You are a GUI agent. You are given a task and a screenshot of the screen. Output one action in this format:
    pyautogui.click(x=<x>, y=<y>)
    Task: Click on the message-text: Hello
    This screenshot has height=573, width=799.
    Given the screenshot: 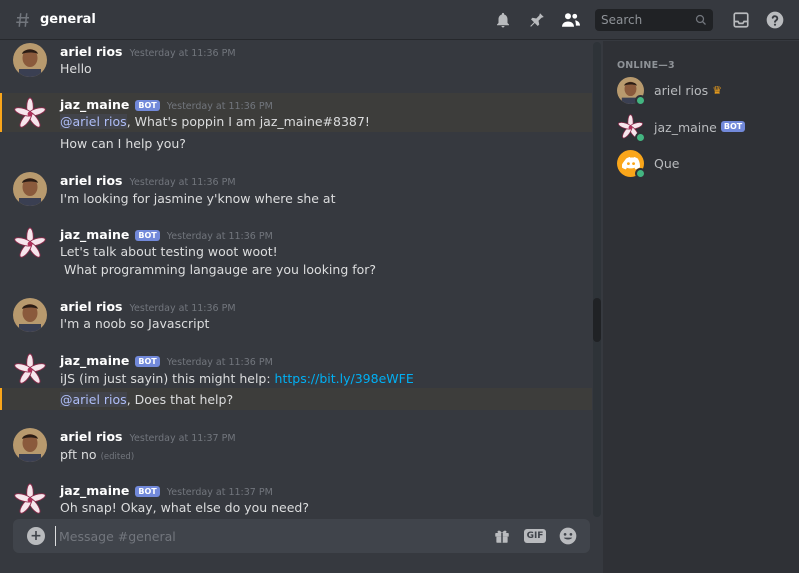 What is the action you would take?
    pyautogui.click(x=76, y=68)
    